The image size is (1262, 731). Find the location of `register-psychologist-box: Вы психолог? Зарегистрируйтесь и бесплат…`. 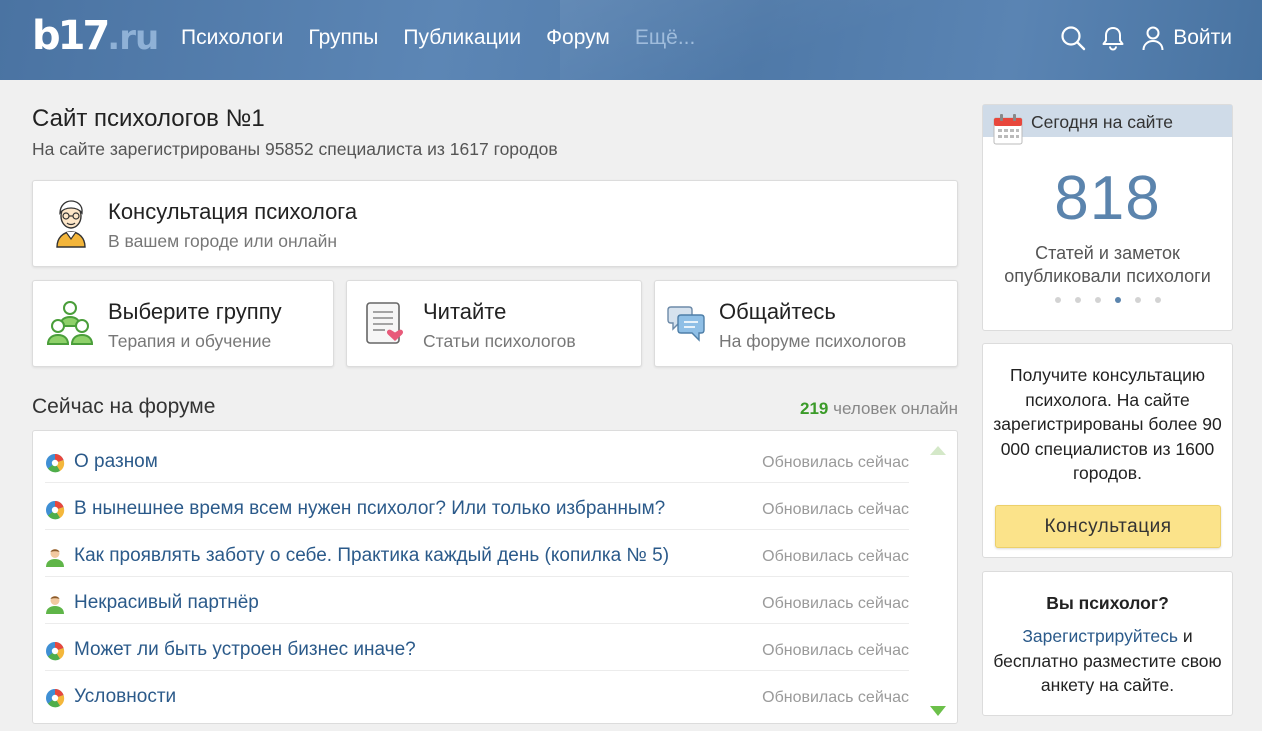

register-psychologist-box: Вы психолог? Зарегистрируйтесь и бесплат… is located at coordinates (1107, 643).